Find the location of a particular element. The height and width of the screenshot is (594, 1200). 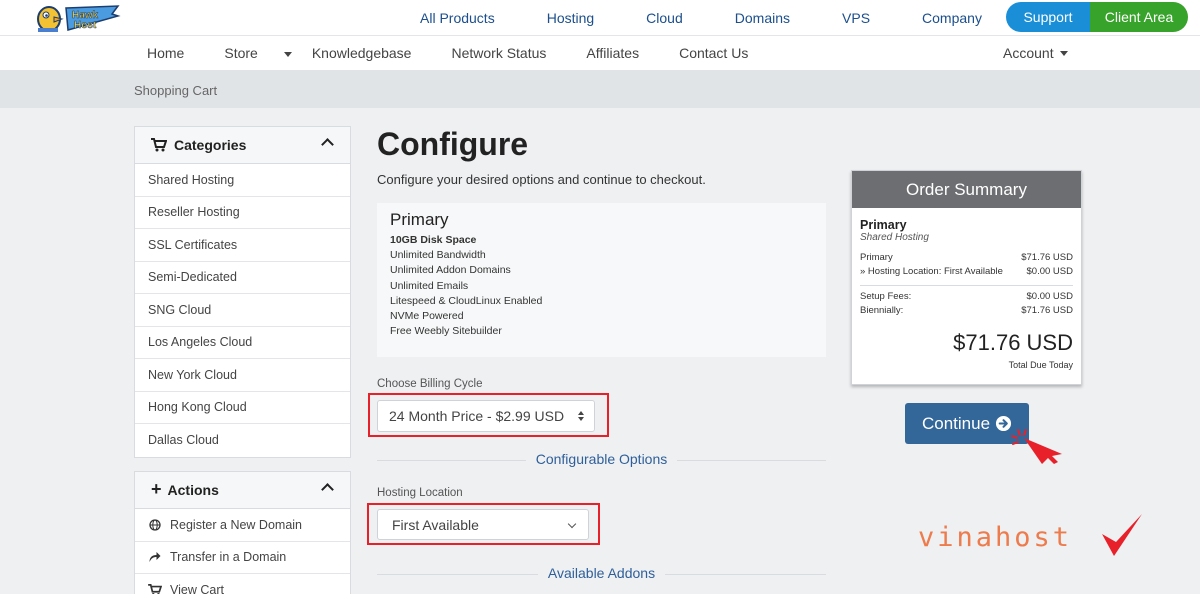

nav-vps: VPS is located at coordinates (856, 18).